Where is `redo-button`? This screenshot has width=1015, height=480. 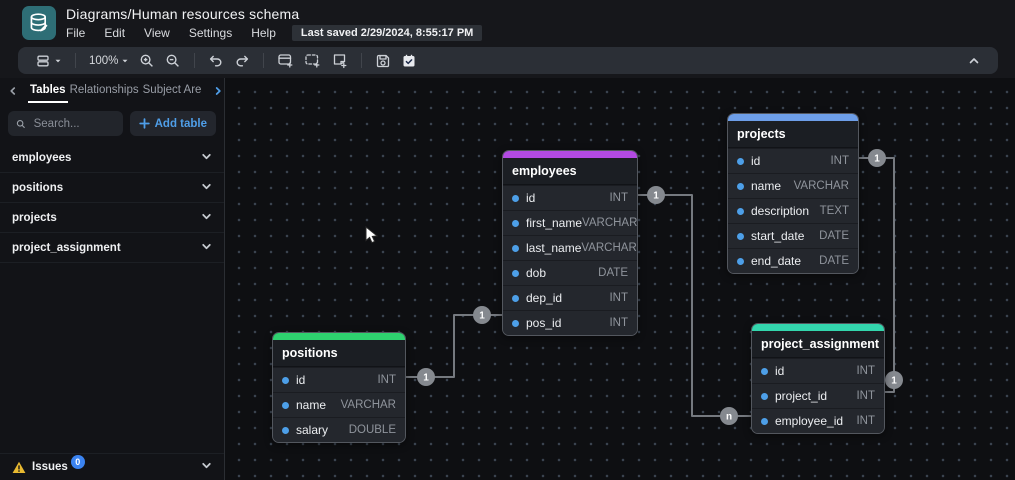 redo-button is located at coordinates (242, 61).